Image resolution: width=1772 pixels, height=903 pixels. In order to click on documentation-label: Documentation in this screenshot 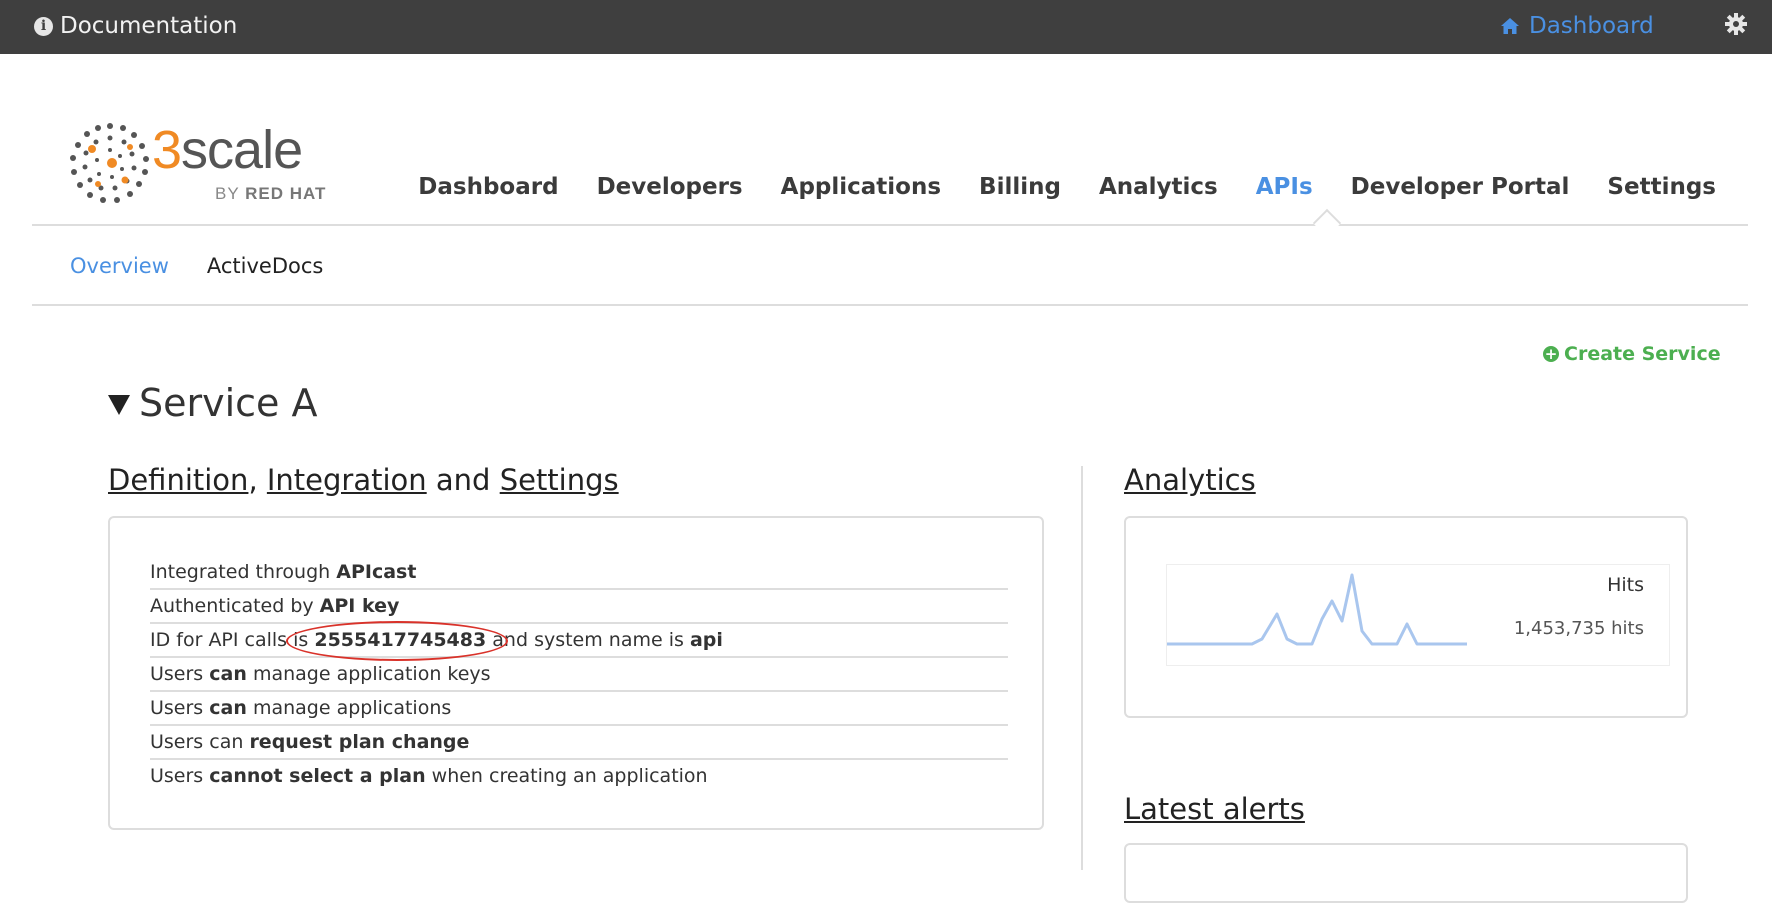, I will do `click(149, 26)`.